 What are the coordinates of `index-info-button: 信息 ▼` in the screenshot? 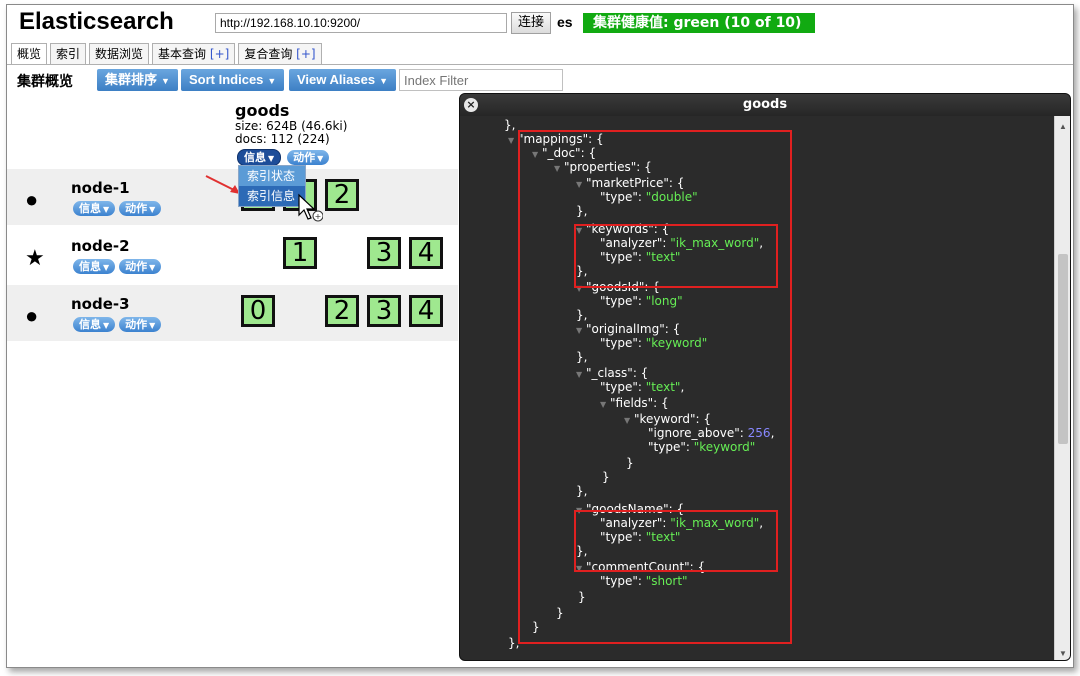 It's located at (259, 157).